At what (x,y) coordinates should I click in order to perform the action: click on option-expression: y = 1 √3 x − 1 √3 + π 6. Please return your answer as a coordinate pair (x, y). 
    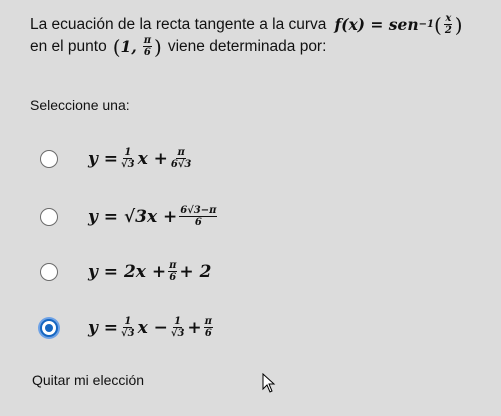
    Looking at the image, I should click on (150, 327).